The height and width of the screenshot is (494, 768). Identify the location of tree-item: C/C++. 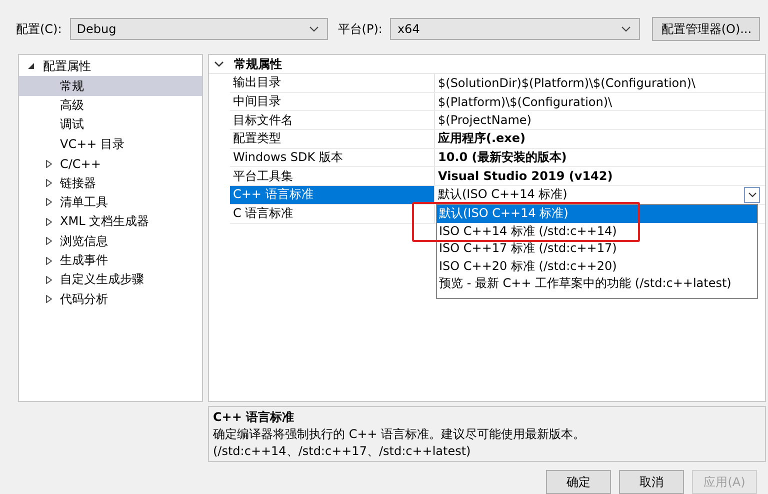
(110, 164).